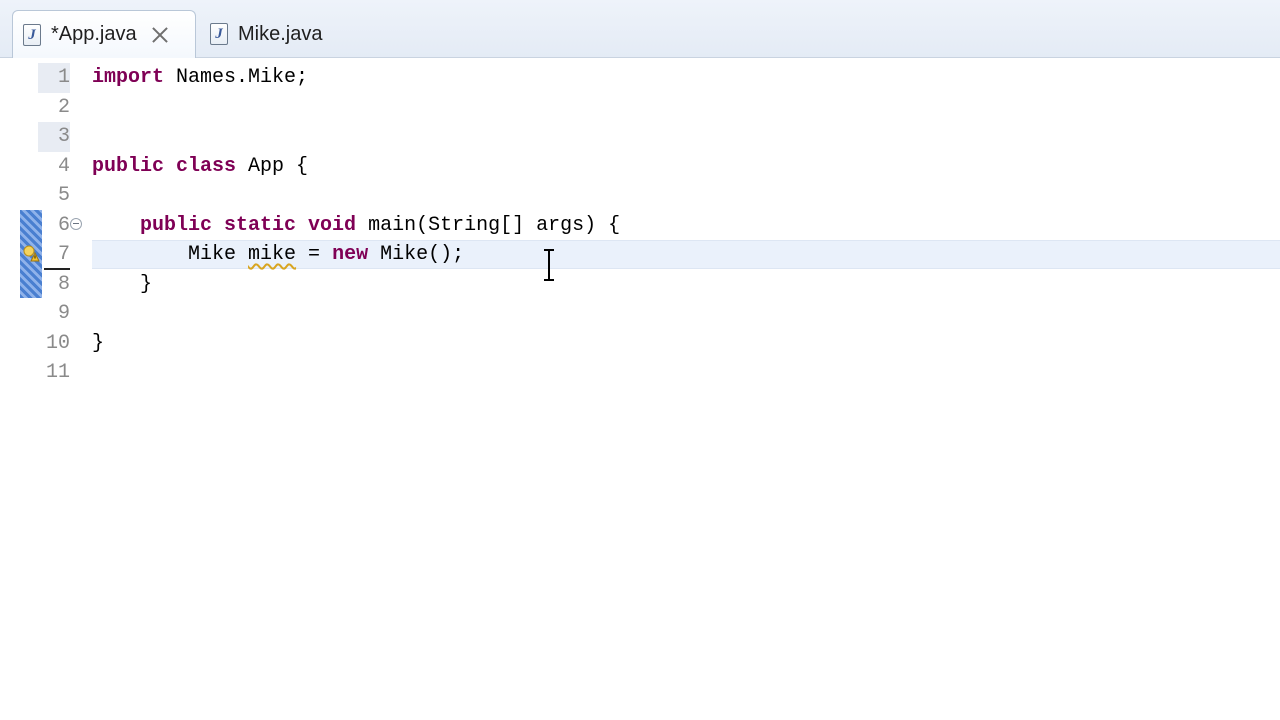 Image resolution: width=1280 pixels, height=720 pixels. Describe the element at coordinates (63, 107) in the screenshot. I see `line-number: 2` at that location.